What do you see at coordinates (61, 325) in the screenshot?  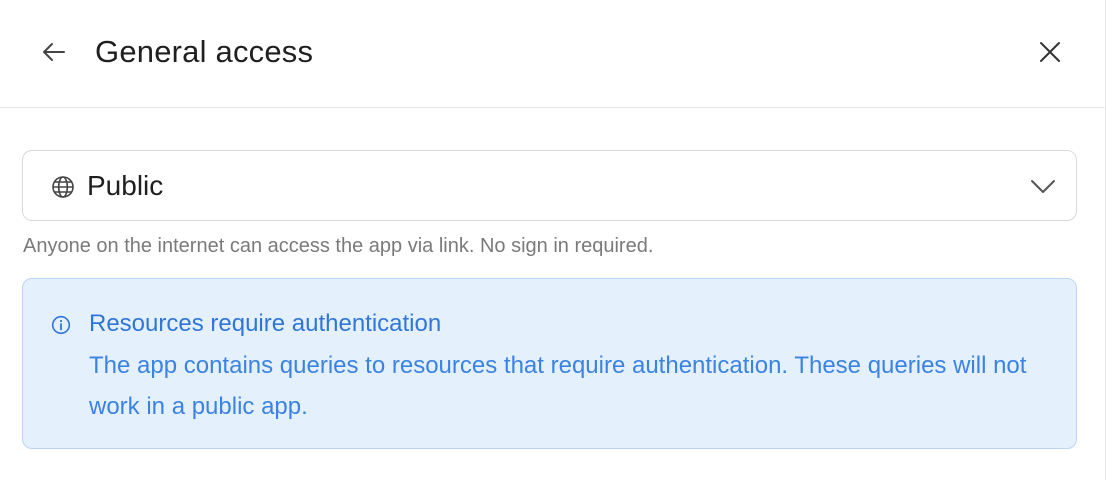 I see `info-icon` at bounding box center [61, 325].